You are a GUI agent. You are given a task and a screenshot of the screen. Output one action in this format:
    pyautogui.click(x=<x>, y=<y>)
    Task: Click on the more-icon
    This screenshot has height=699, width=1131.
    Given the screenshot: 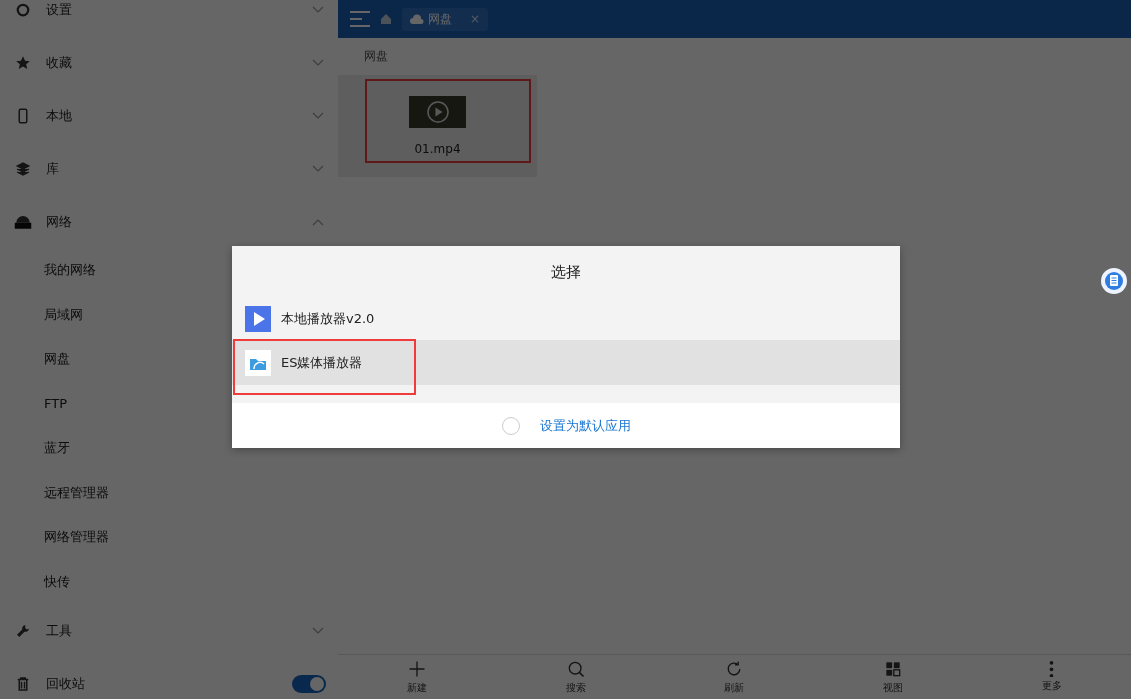 What is the action you would take?
    pyautogui.click(x=1052, y=669)
    